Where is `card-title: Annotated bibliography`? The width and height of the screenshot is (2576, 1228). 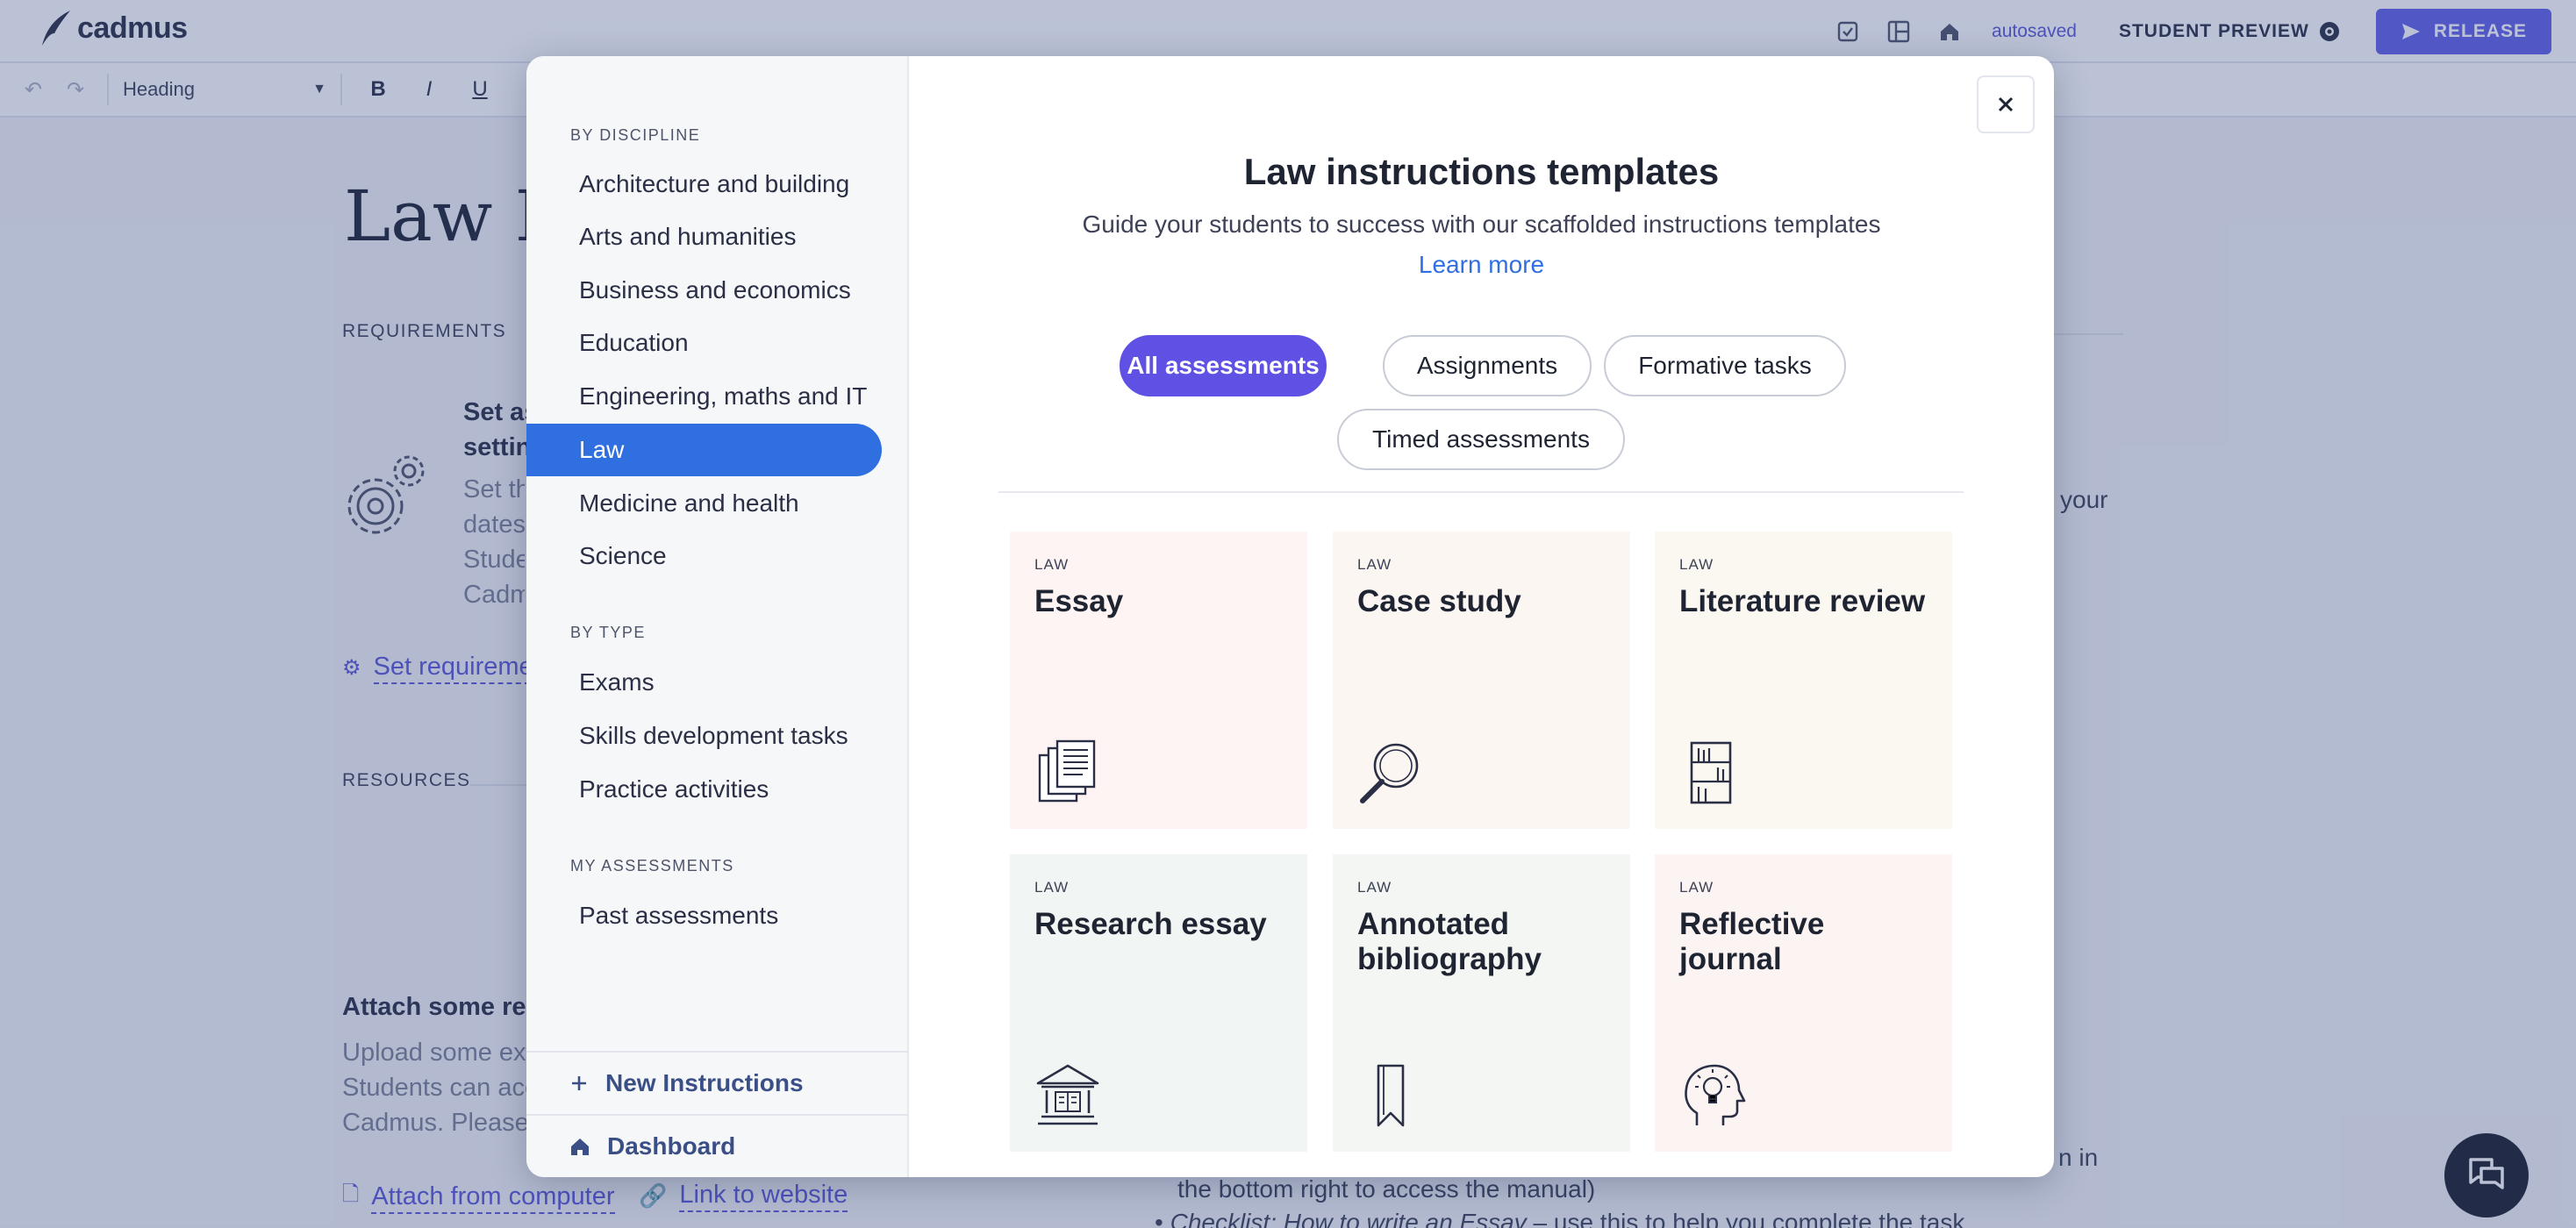
card-title: Annotated bibliography is located at coordinates (1449, 941).